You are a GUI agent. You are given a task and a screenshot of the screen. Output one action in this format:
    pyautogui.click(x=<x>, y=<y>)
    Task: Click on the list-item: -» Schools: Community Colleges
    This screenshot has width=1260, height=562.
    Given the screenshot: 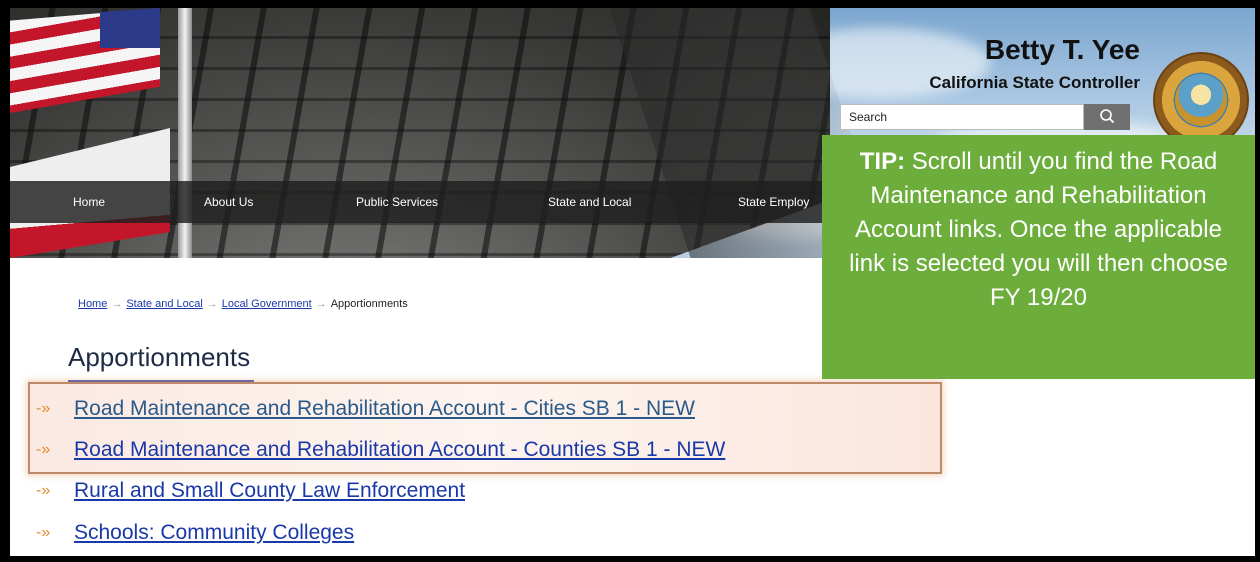 What is the action you would take?
    pyautogui.click(x=192, y=533)
    